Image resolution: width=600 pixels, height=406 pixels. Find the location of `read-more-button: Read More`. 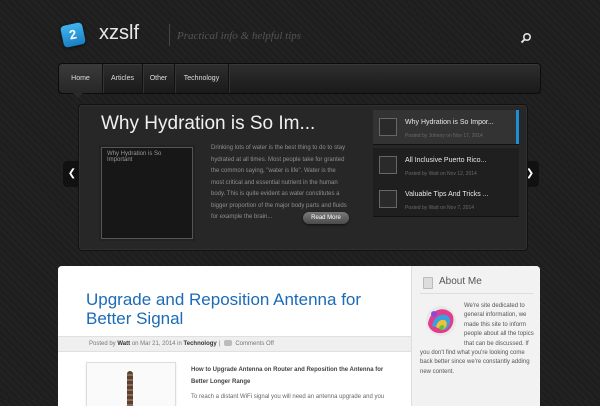

read-more-button: Read More is located at coordinates (326, 218).